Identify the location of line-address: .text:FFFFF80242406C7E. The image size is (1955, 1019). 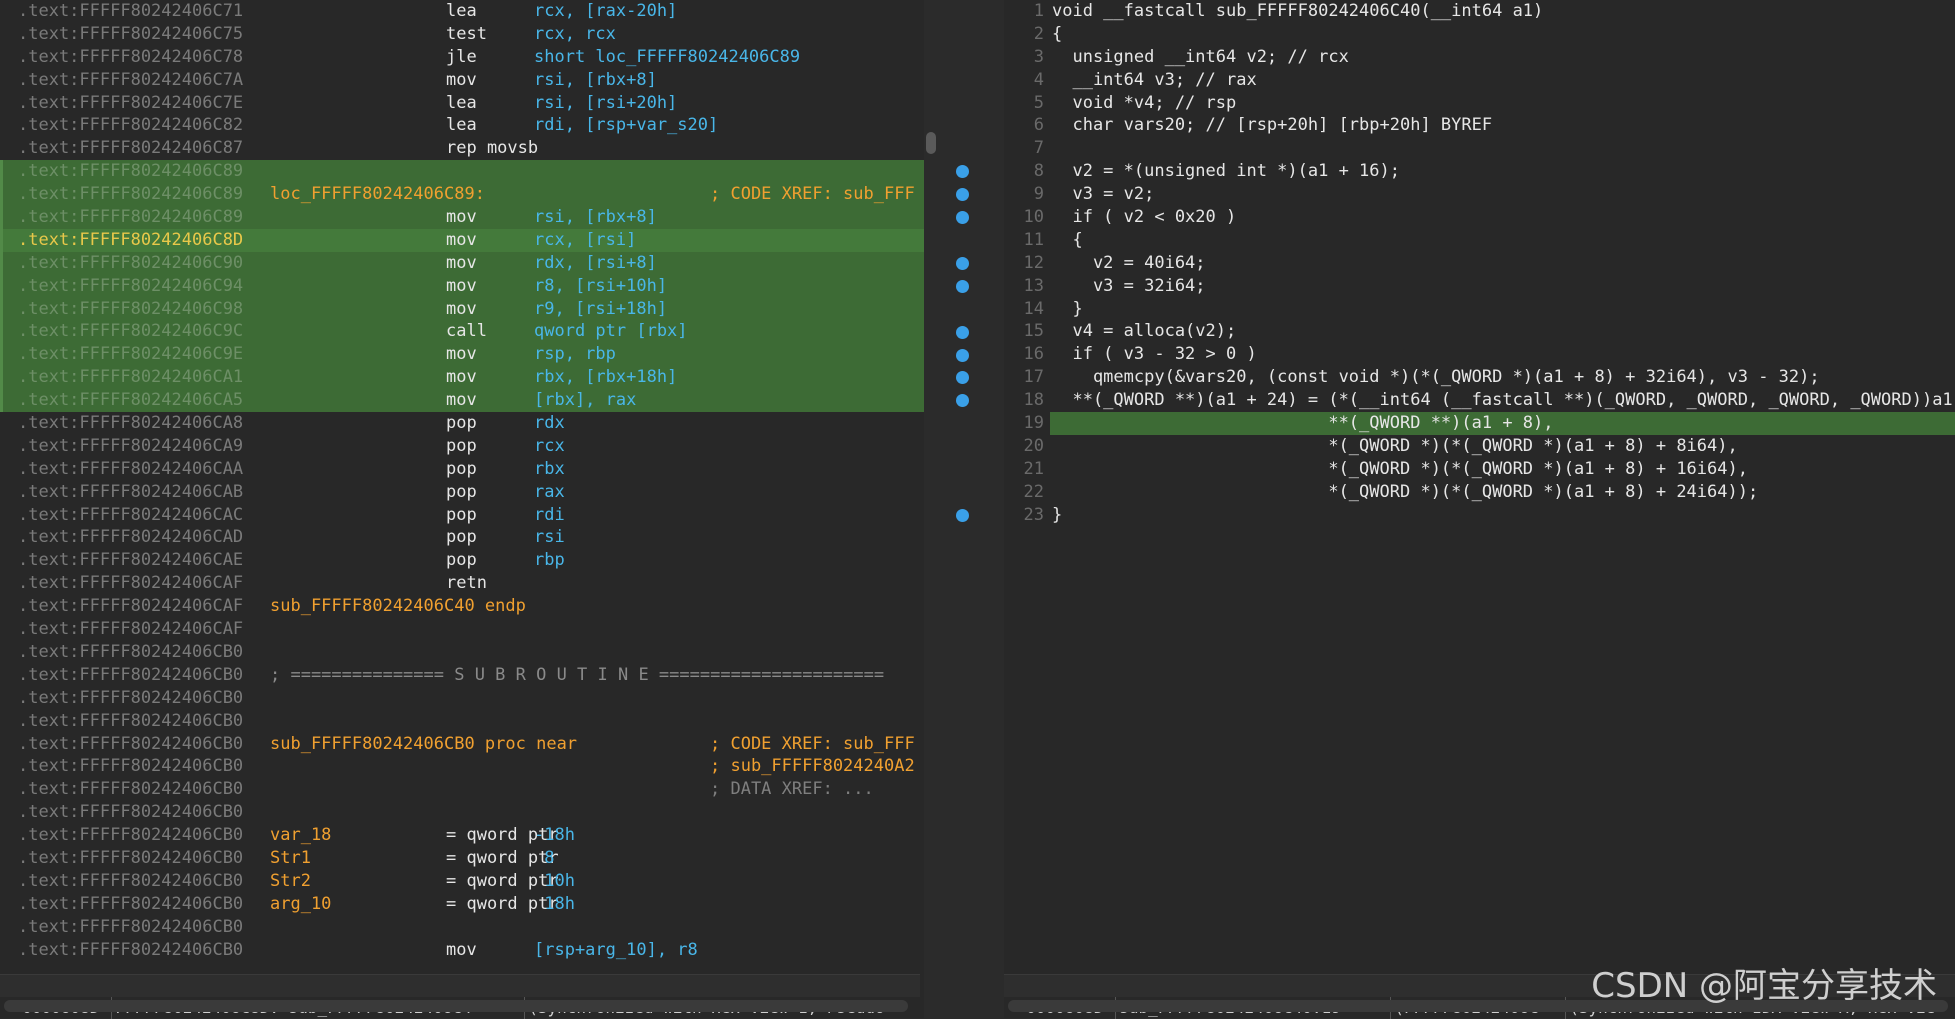
(130, 103).